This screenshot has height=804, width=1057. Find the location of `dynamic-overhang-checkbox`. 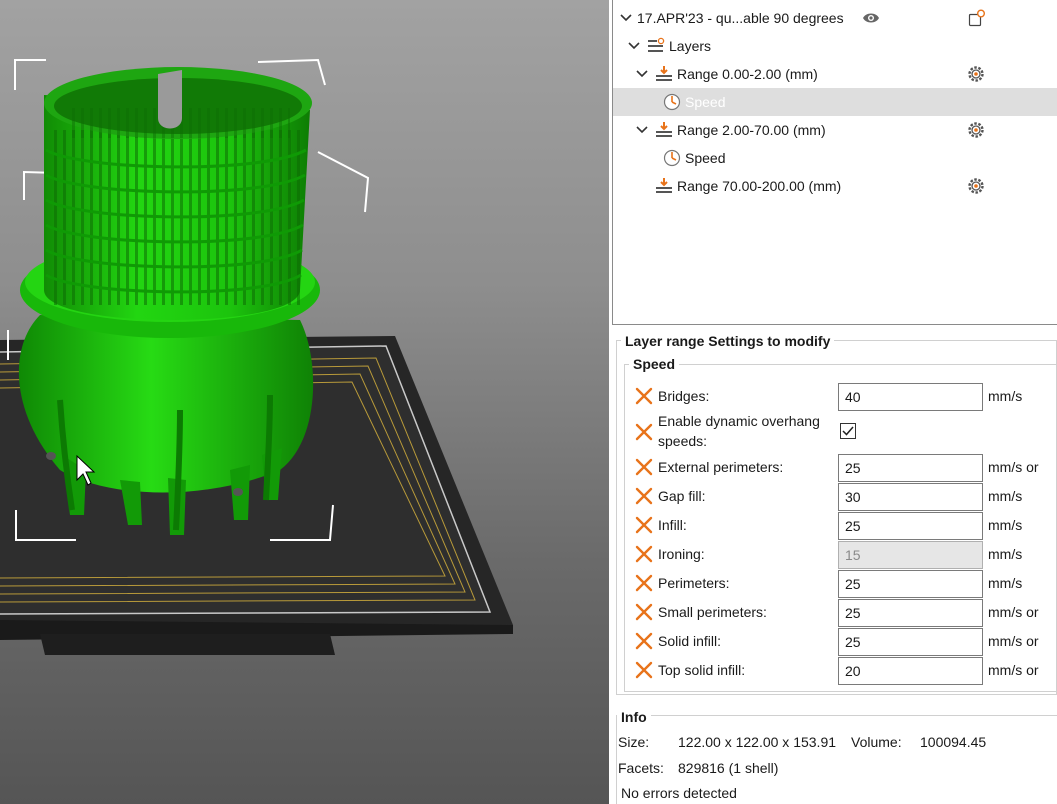

dynamic-overhang-checkbox is located at coordinates (848, 431).